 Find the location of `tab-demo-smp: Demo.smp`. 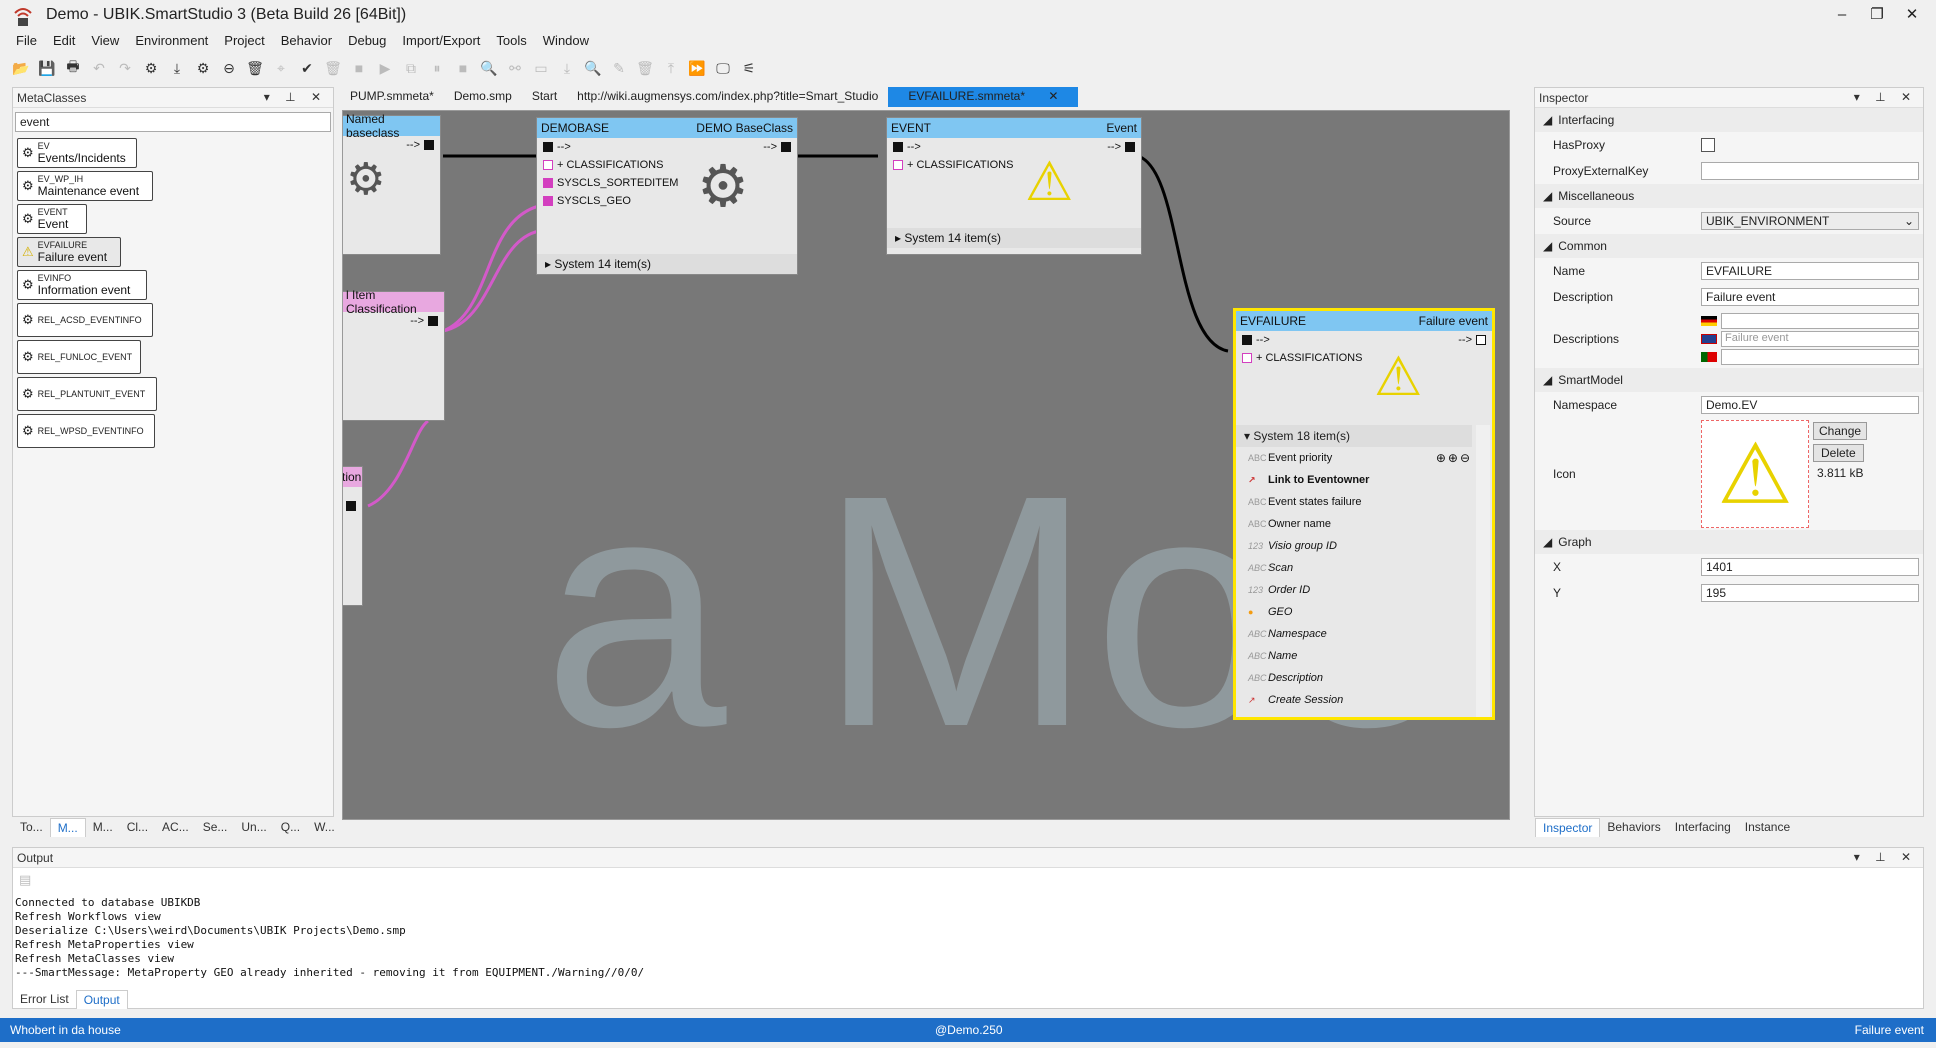

tab-demo-smp: Demo.smp is located at coordinates (483, 97).